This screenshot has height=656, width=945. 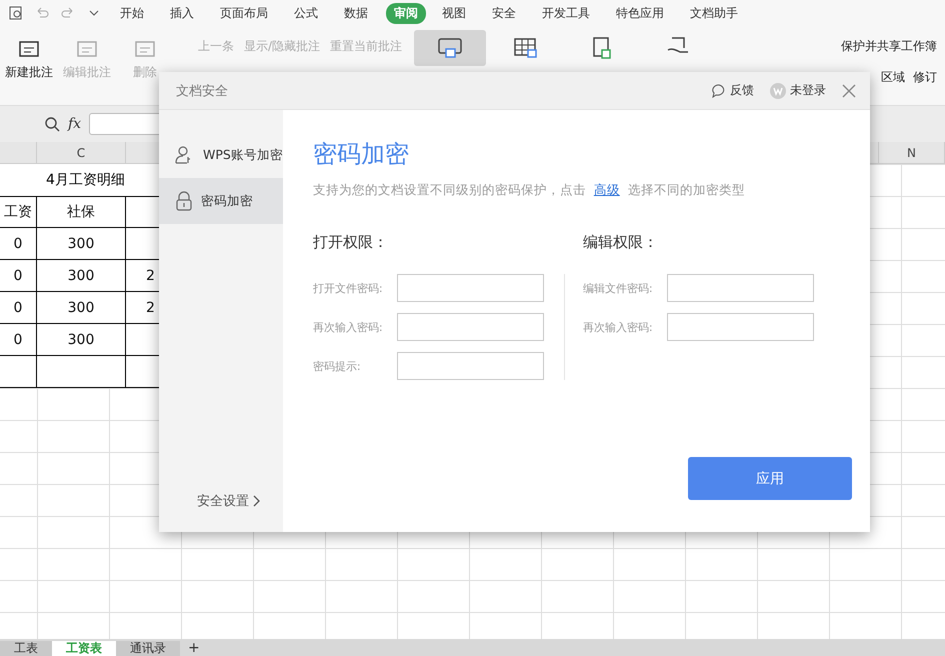 What do you see at coordinates (798, 90) in the screenshot?
I see `login-link: 未登录` at bounding box center [798, 90].